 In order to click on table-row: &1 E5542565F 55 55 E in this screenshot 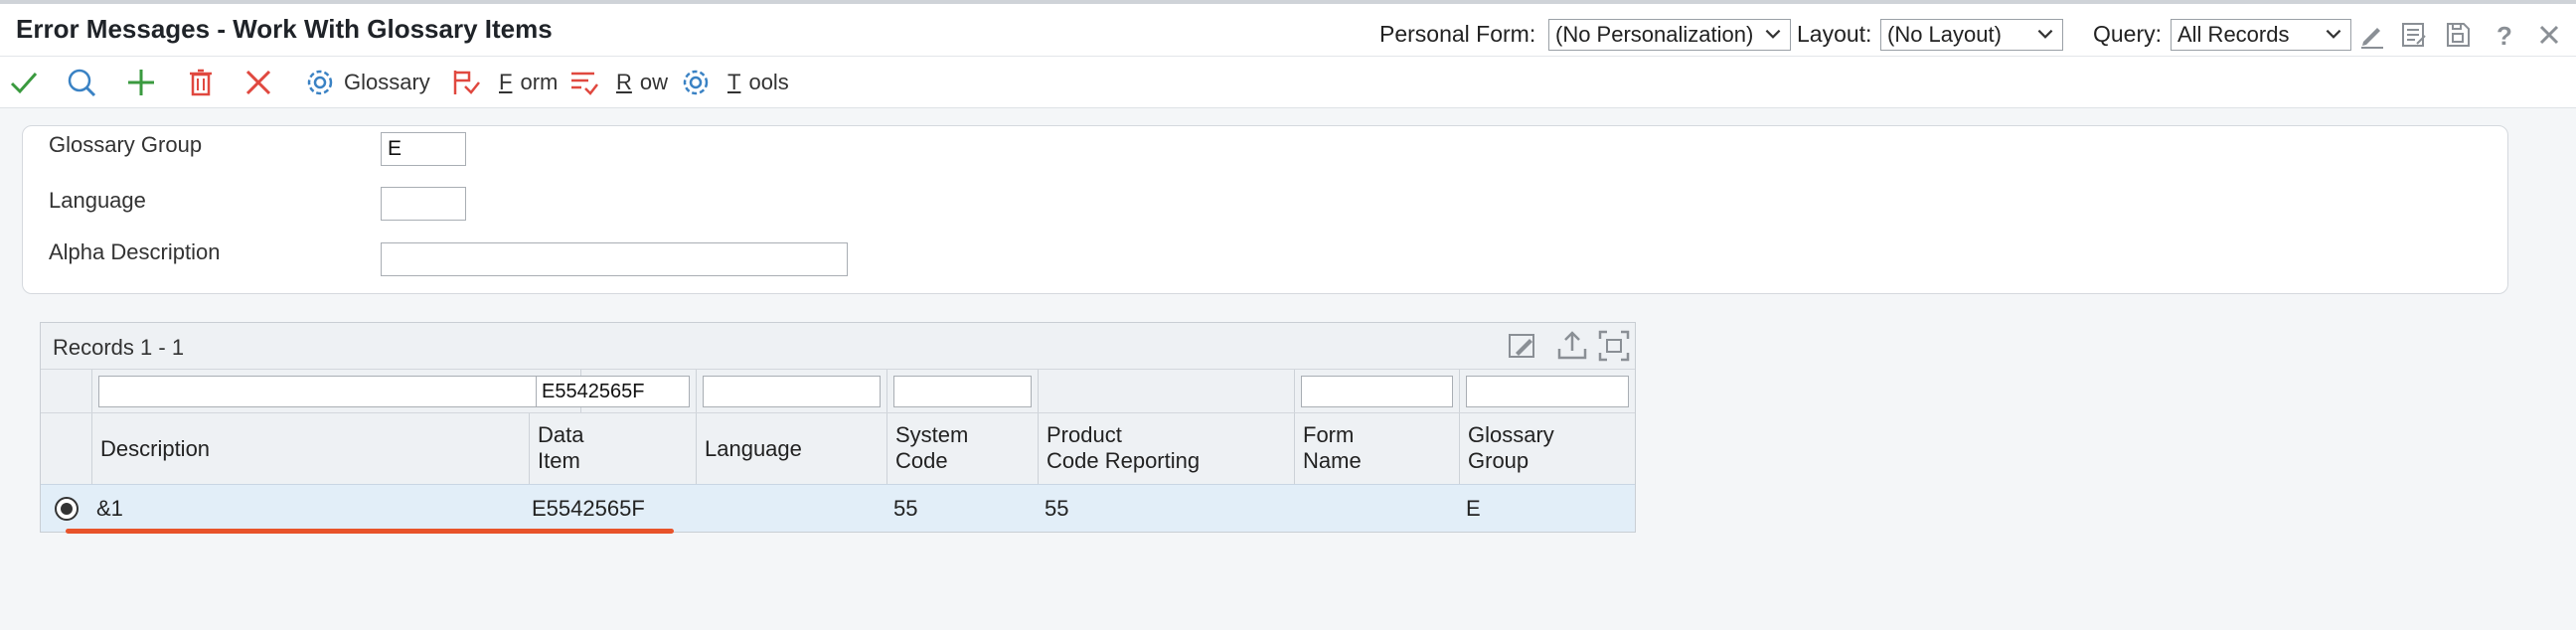, I will do `click(838, 508)`.